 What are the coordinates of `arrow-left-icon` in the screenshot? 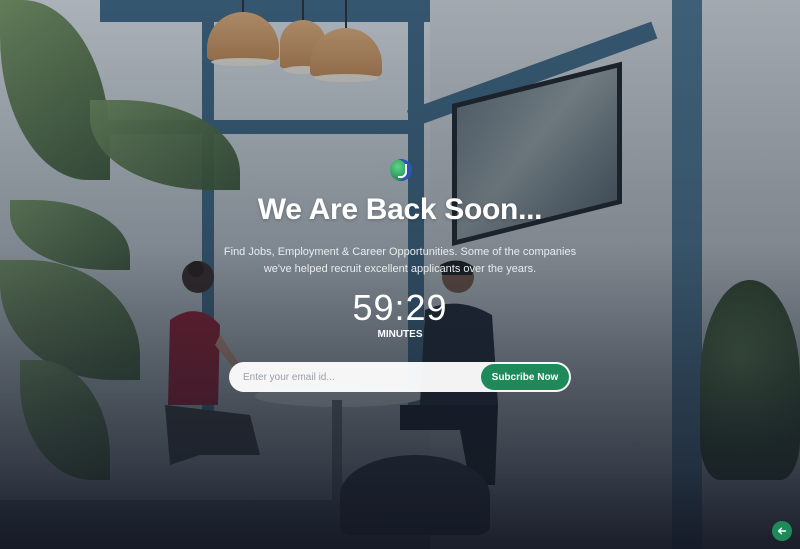 It's located at (782, 531).